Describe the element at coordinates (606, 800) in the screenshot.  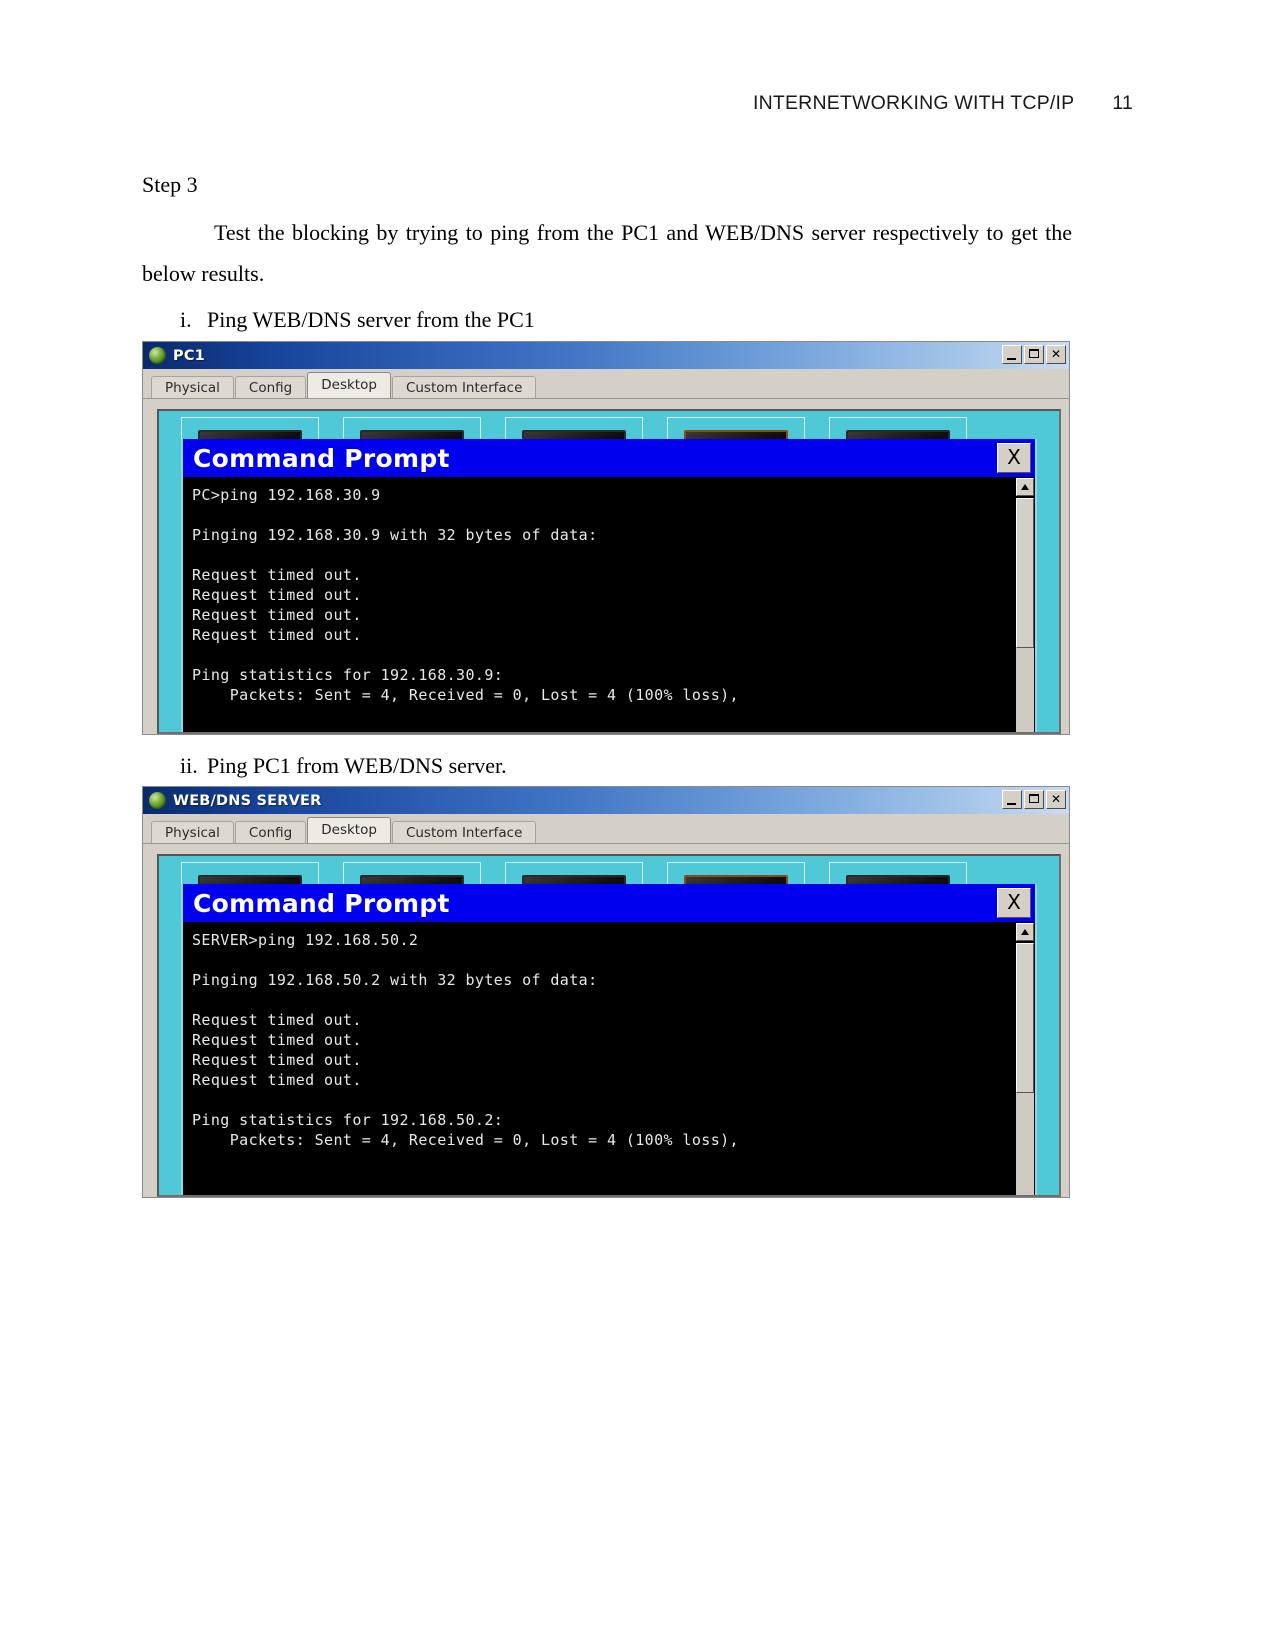
I see `web-dns-server-titlebar: WEB/DNS SERVER ✕` at that location.